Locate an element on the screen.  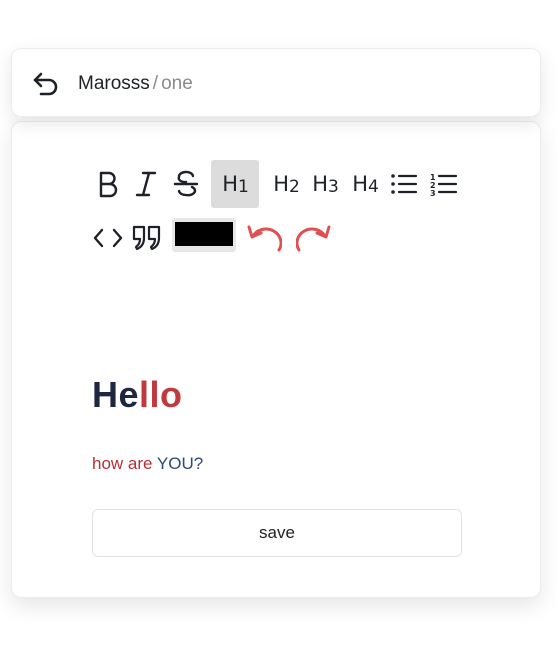
heading-3-button: H3 is located at coordinates (325, 184).